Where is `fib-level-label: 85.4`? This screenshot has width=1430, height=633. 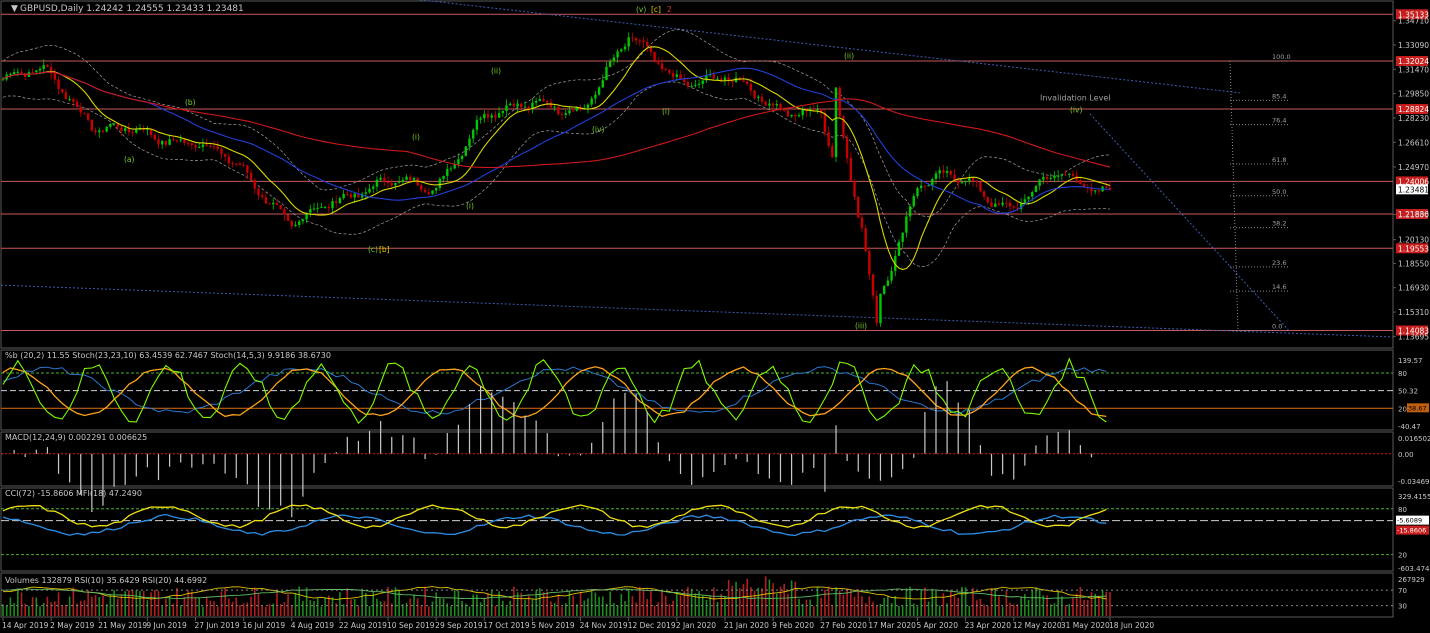
fib-level-label: 85.4 is located at coordinates (1279, 96).